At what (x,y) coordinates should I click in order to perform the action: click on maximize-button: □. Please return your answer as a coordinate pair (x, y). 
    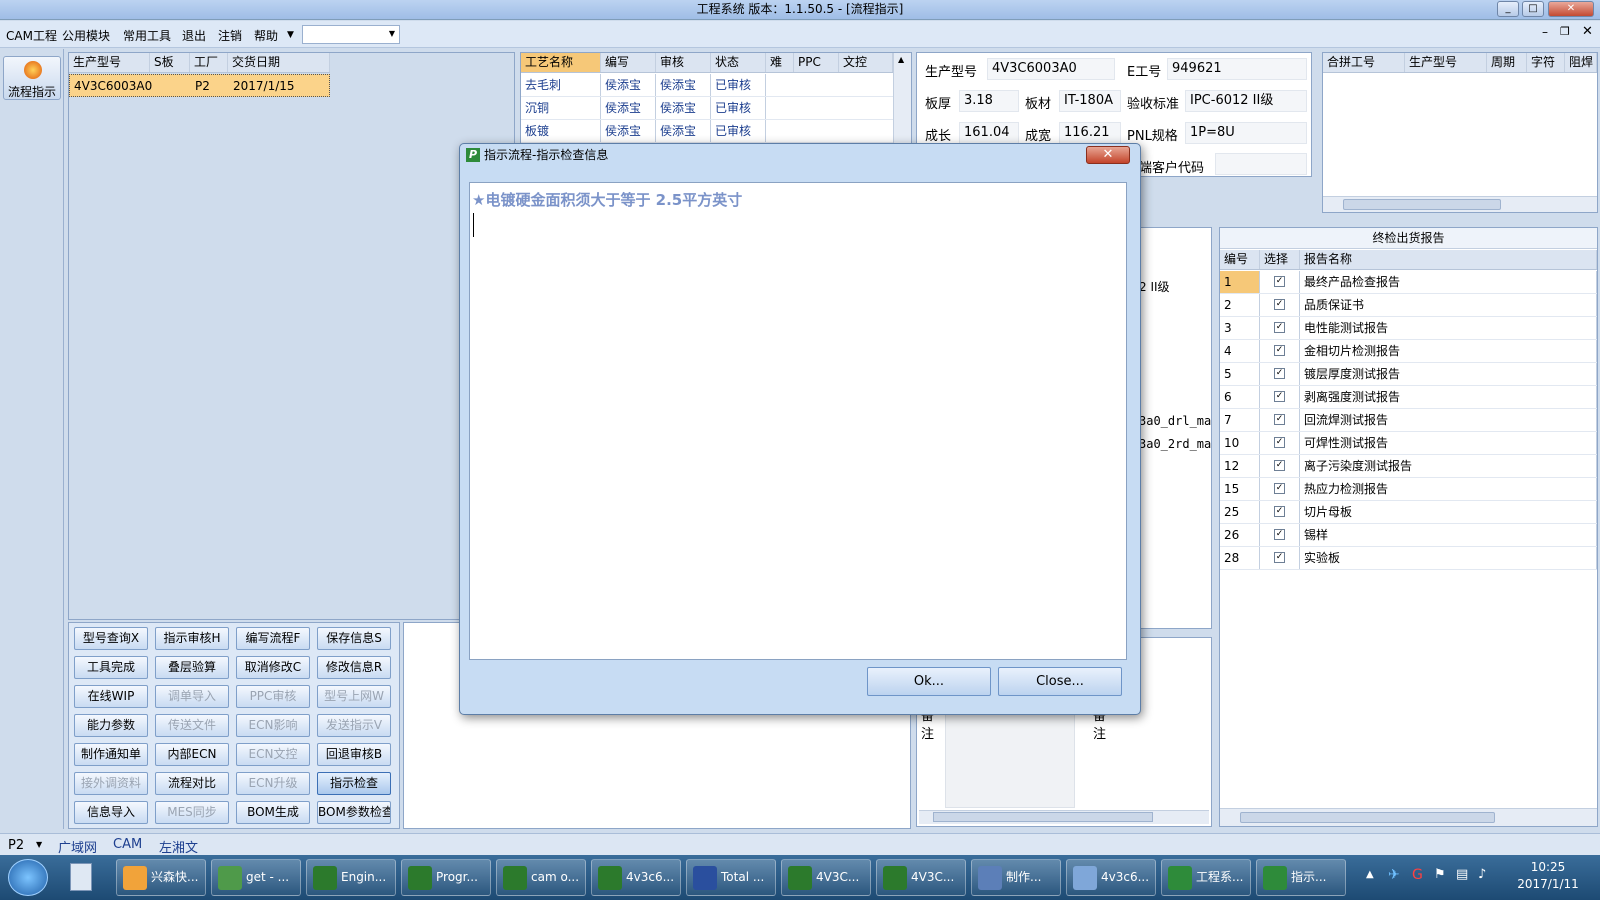
    Looking at the image, I should click on (1533, 9).